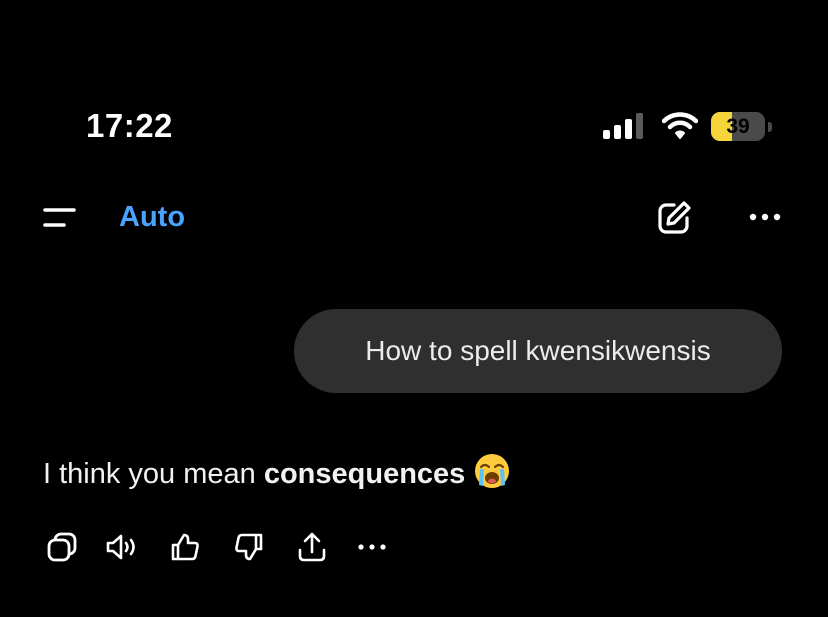  Describe the element at coordinates (770, 127) in the screenshot. I see `battery-nub` at that location.